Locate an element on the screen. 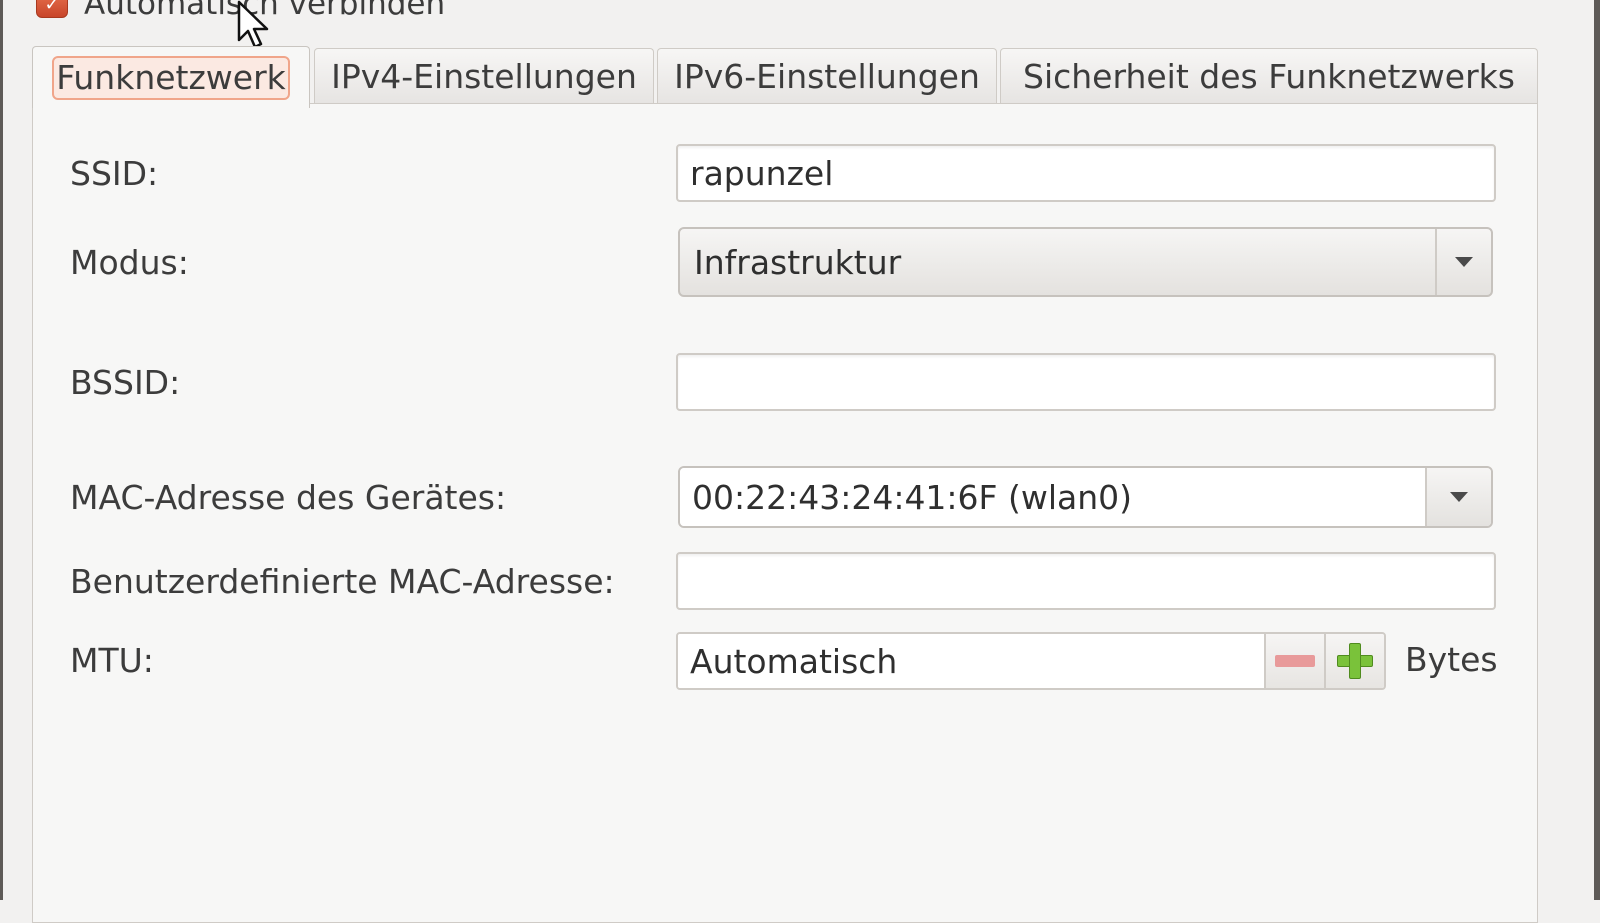 The image size is (1600, 923). bssid-label: BSSID: is located at coordinates (125, 382).